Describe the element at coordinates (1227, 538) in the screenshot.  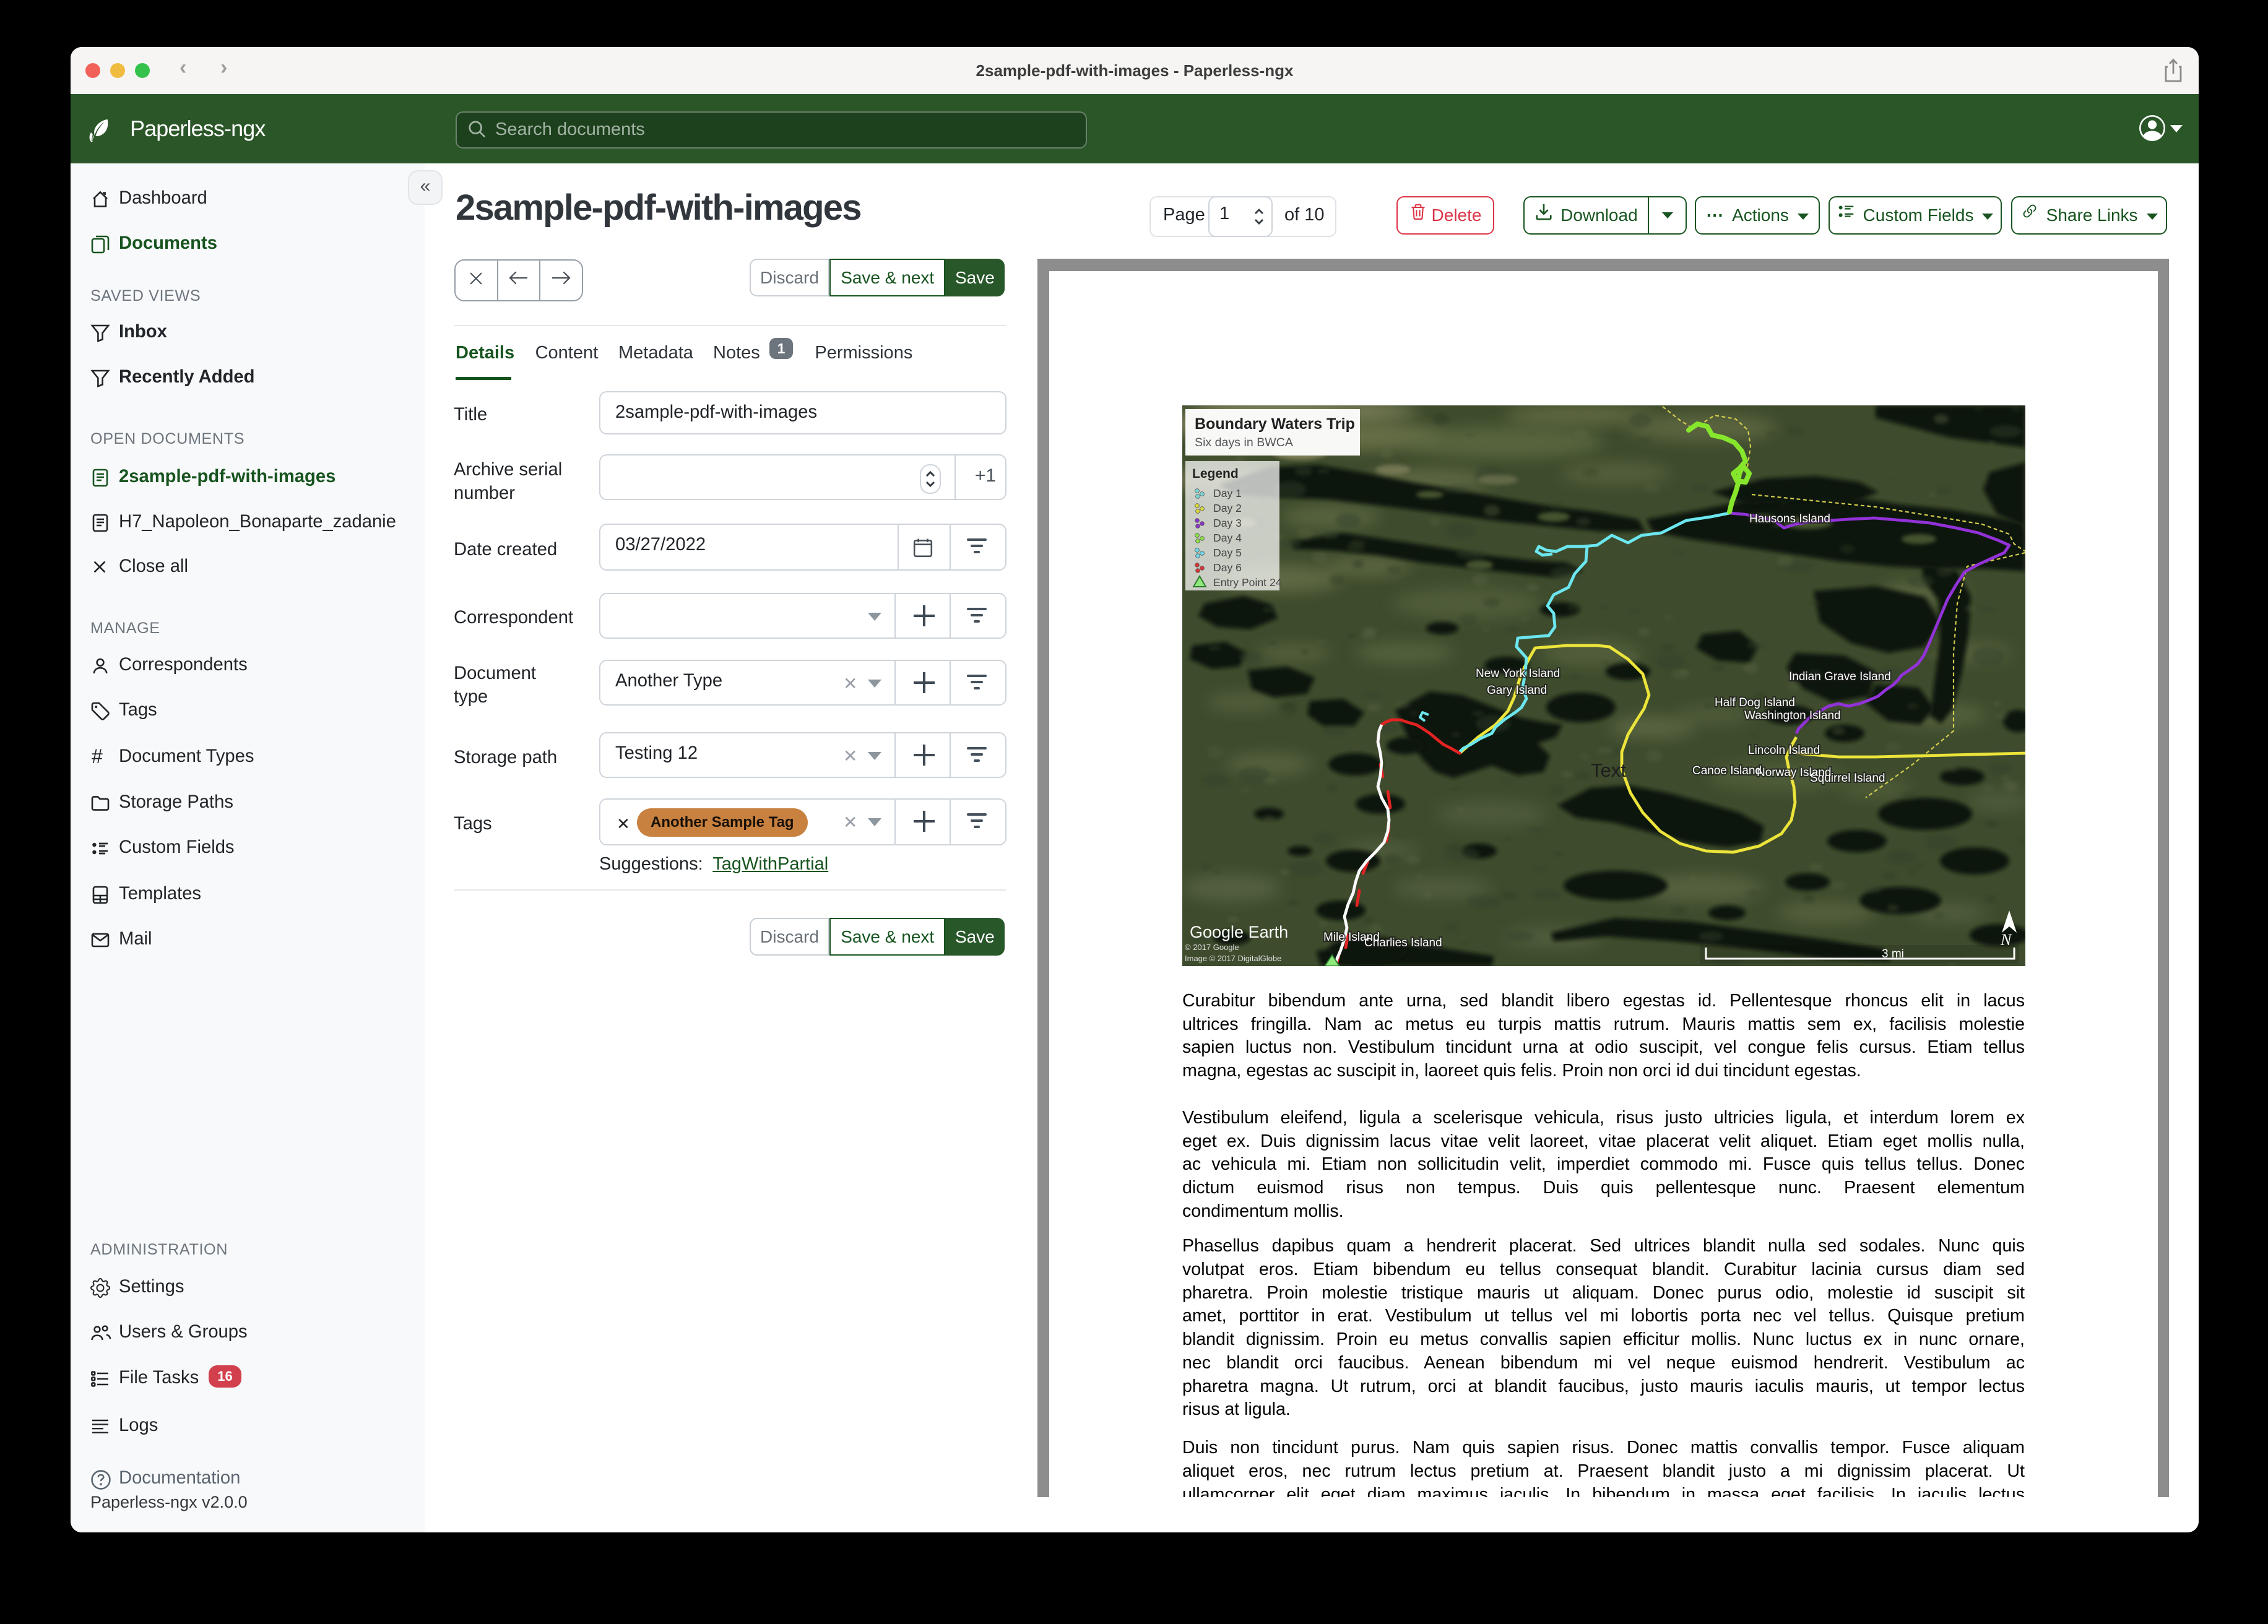
I see `svg-text: Day 4` at that location.